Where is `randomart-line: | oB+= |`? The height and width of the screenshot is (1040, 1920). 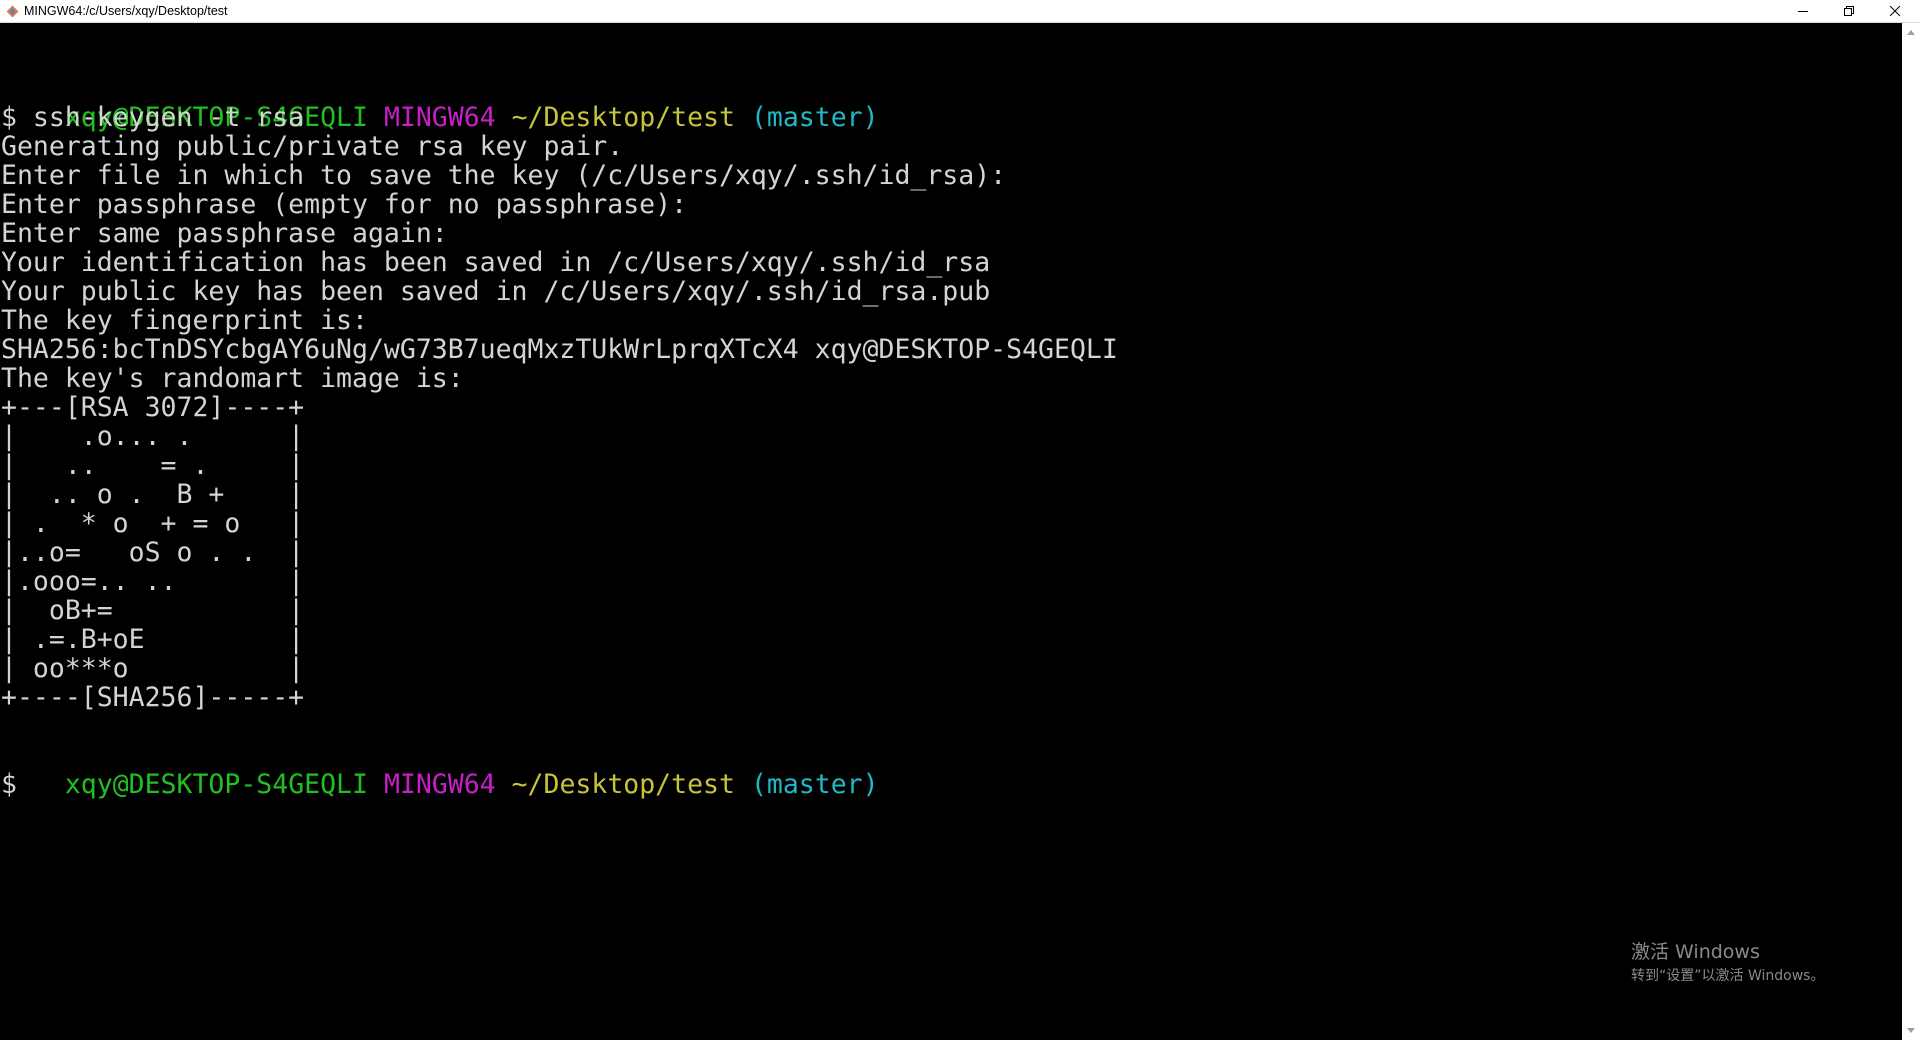 randomart-line: | oB+= | is located at coordinates (153, 610).